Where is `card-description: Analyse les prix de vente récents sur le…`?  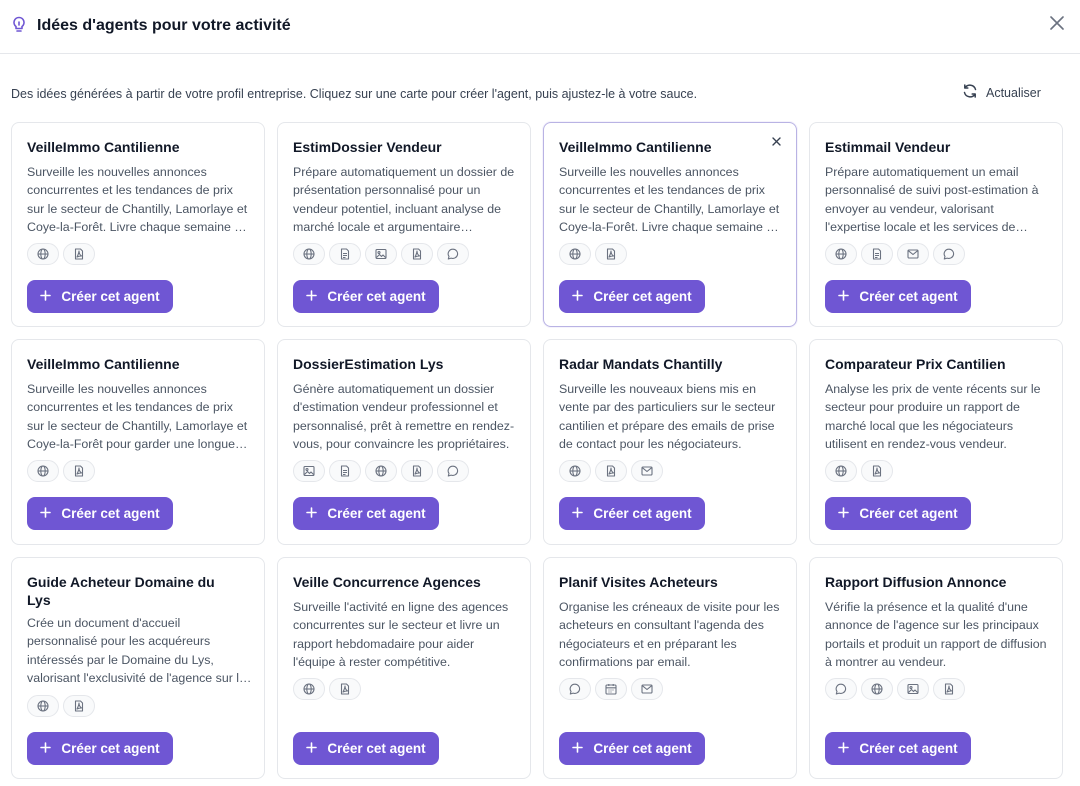
card-description: Analyse les prix de vente récents sur le… is located at coordinates (933, 416).